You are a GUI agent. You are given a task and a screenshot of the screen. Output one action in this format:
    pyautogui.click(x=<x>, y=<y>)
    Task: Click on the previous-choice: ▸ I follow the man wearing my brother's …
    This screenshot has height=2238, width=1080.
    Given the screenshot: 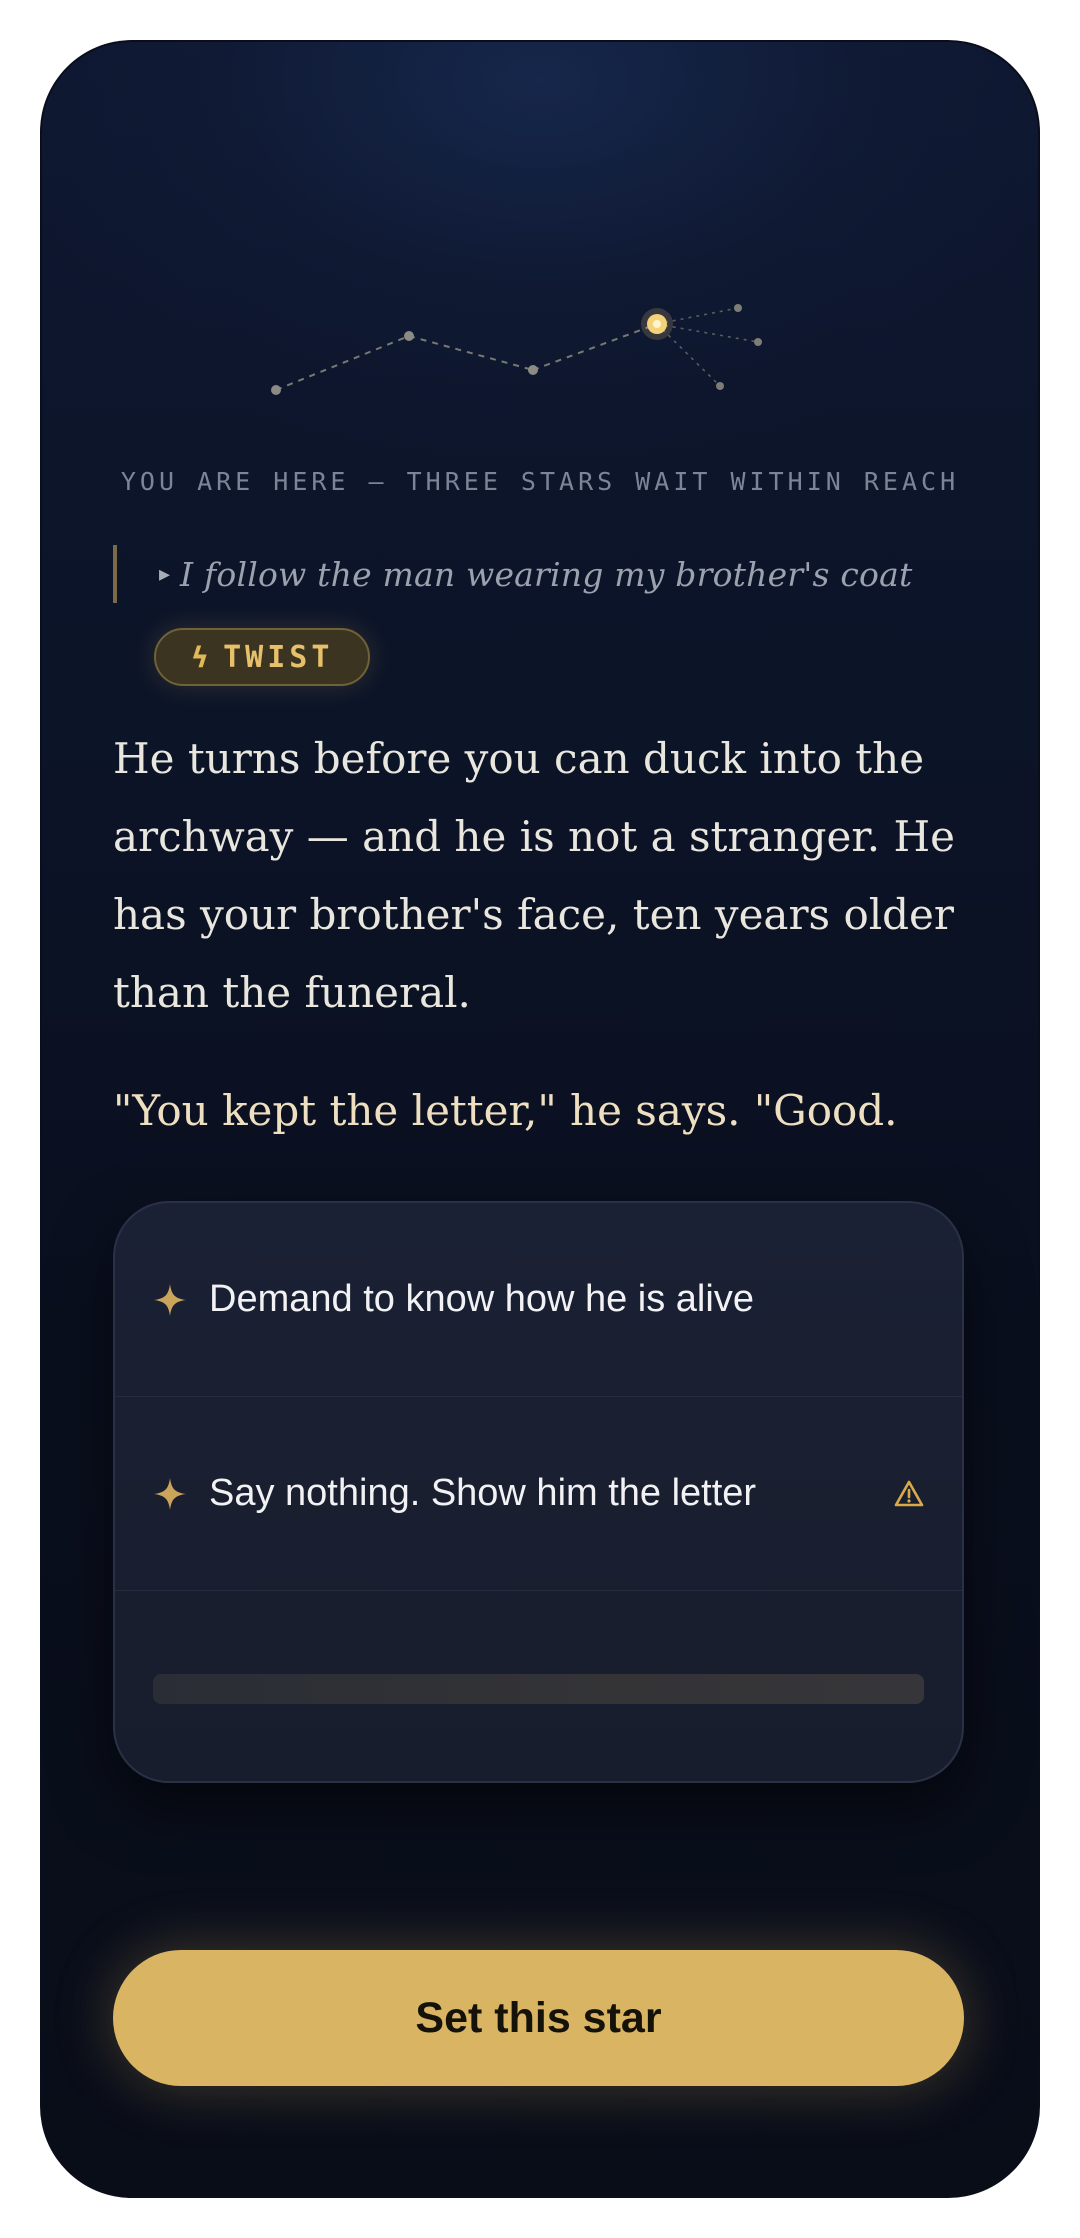 What is the action you would take?
    pyautogui.click(x=543, y=574)
    